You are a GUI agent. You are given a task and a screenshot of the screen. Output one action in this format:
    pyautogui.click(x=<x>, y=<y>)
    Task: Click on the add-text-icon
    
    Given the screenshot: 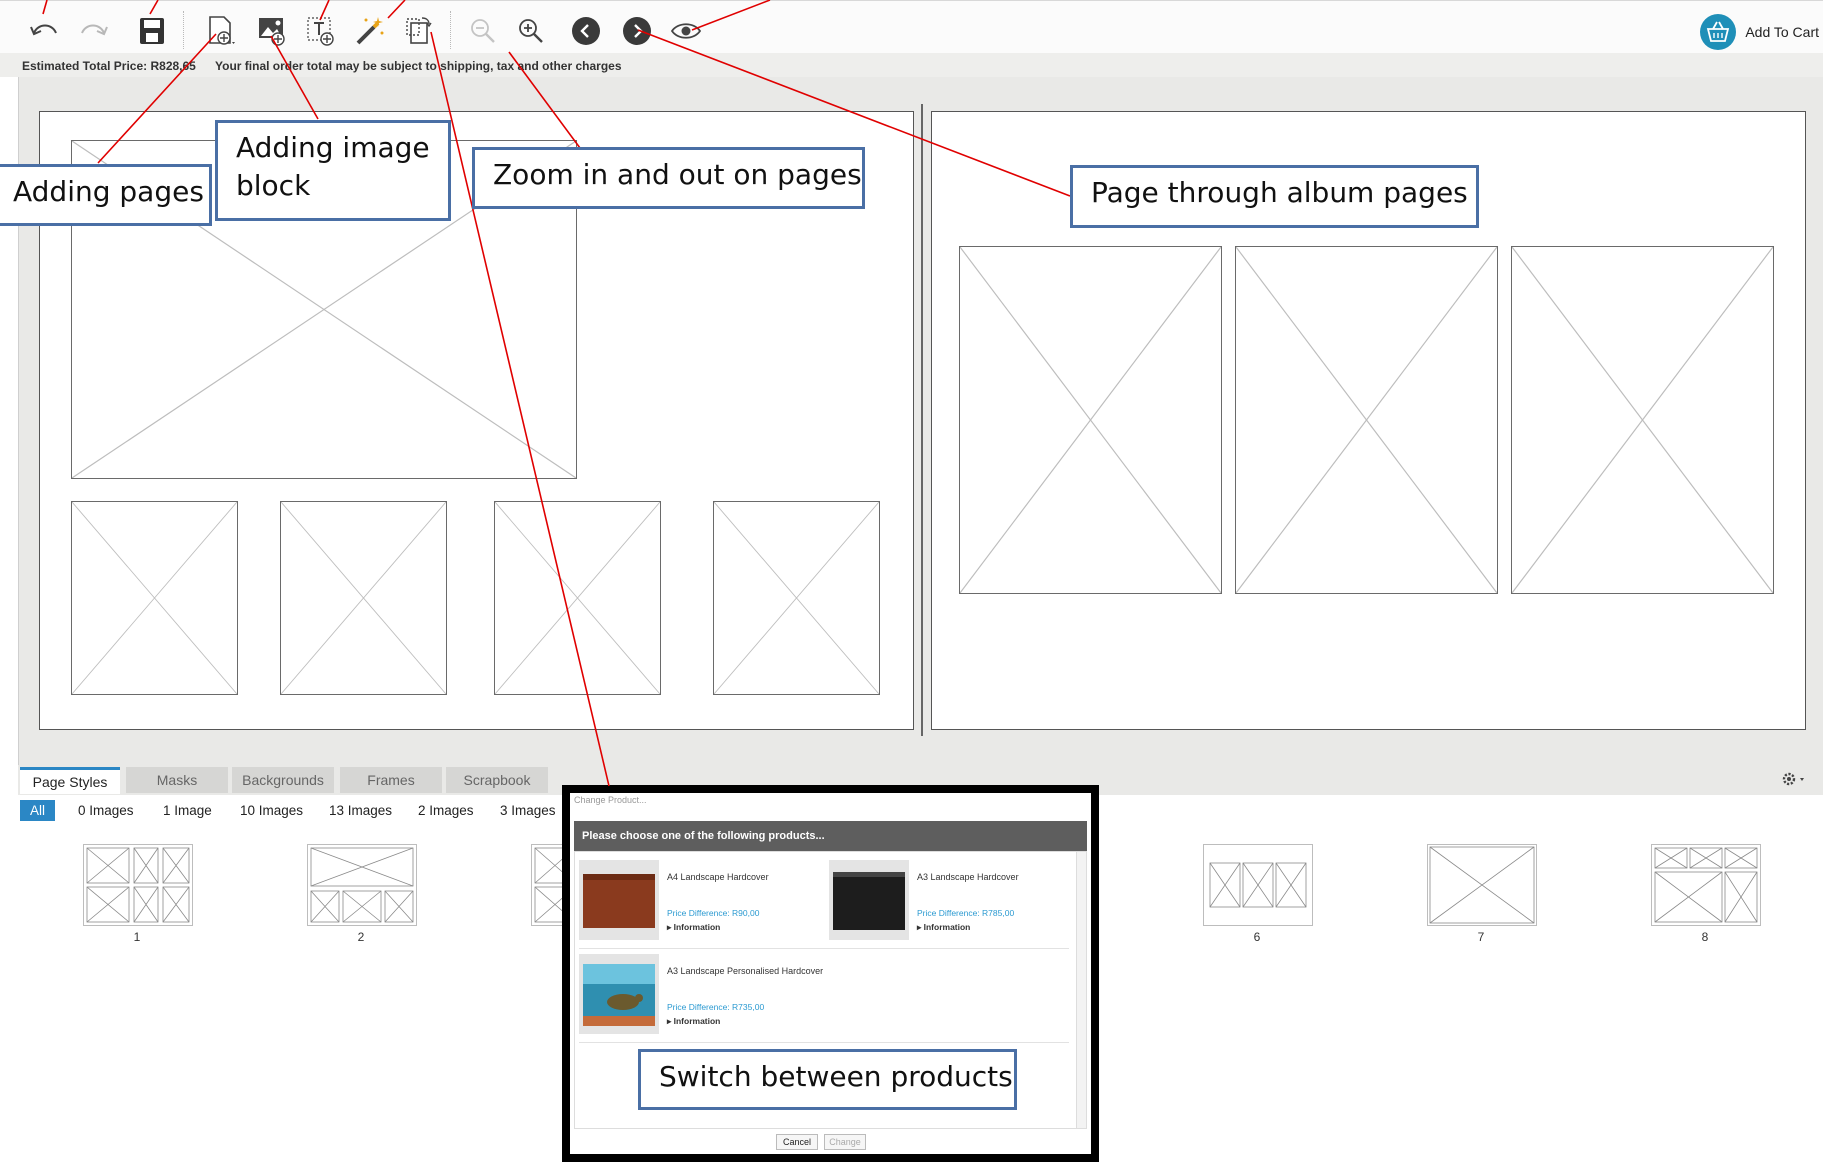 What is the action you would take?
    pyautogui.click(x=320, y=31)
    